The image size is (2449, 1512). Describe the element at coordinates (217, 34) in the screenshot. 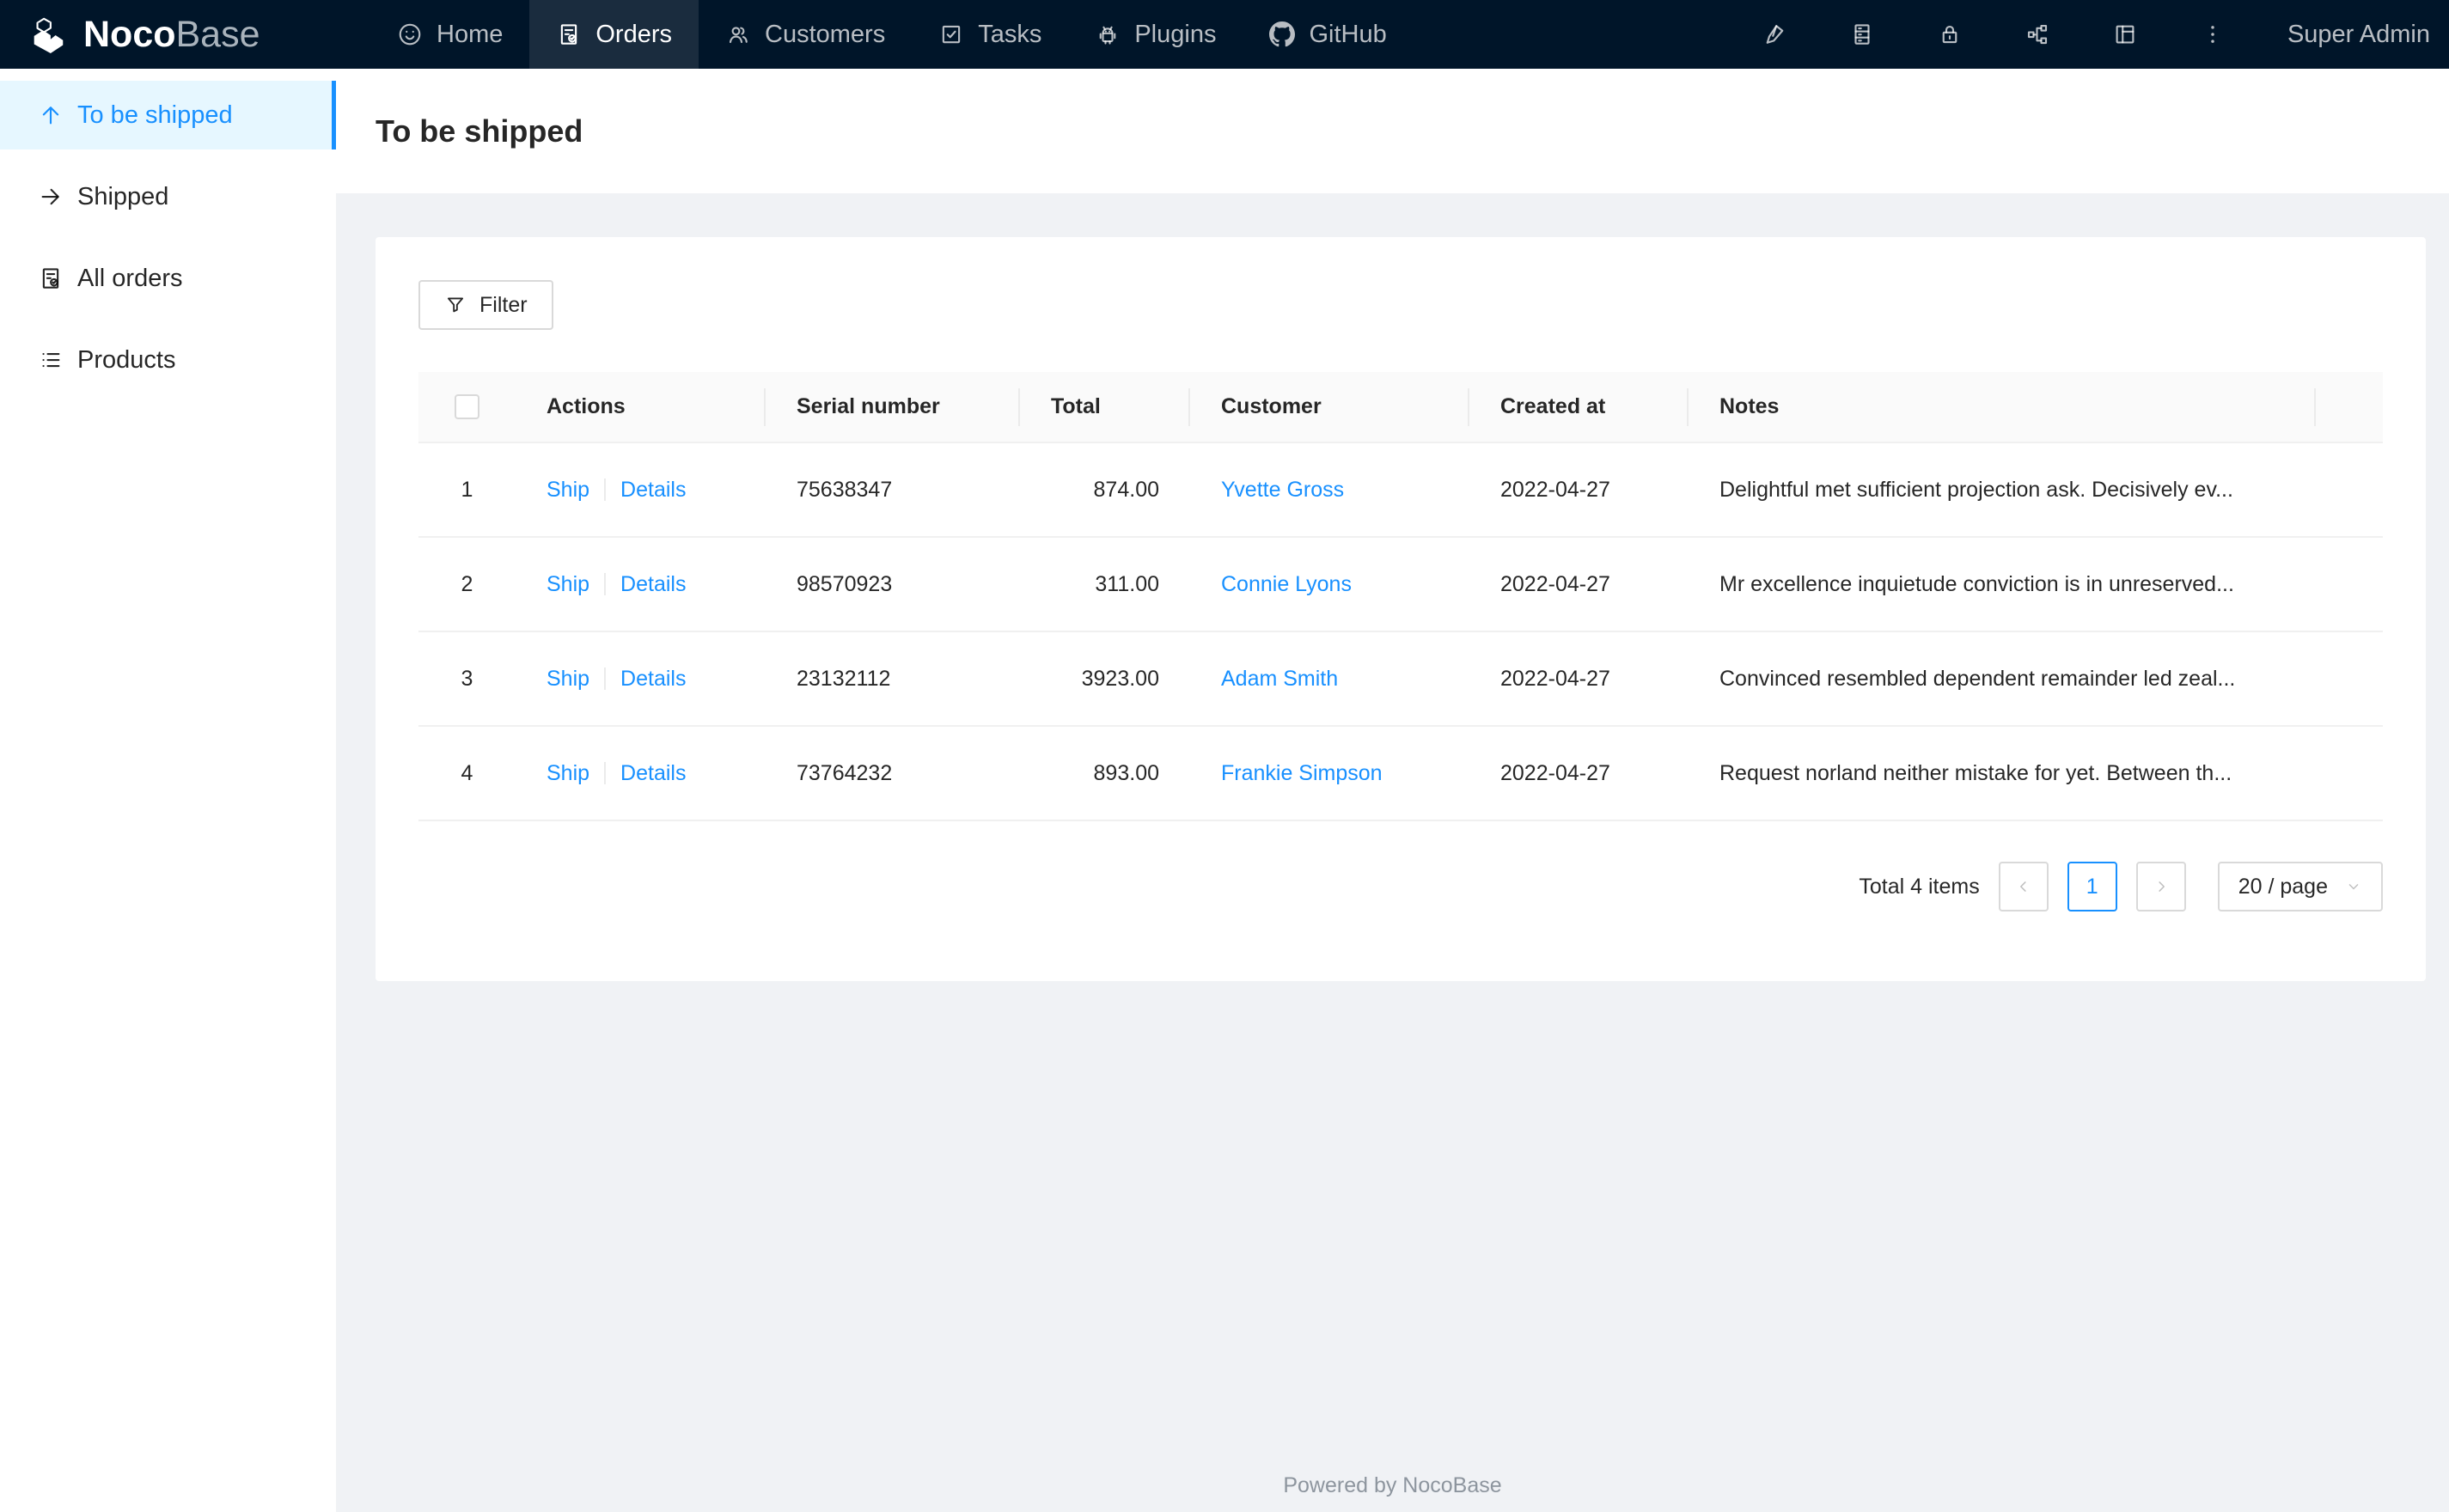

I see `logo-base: Base` at that location.